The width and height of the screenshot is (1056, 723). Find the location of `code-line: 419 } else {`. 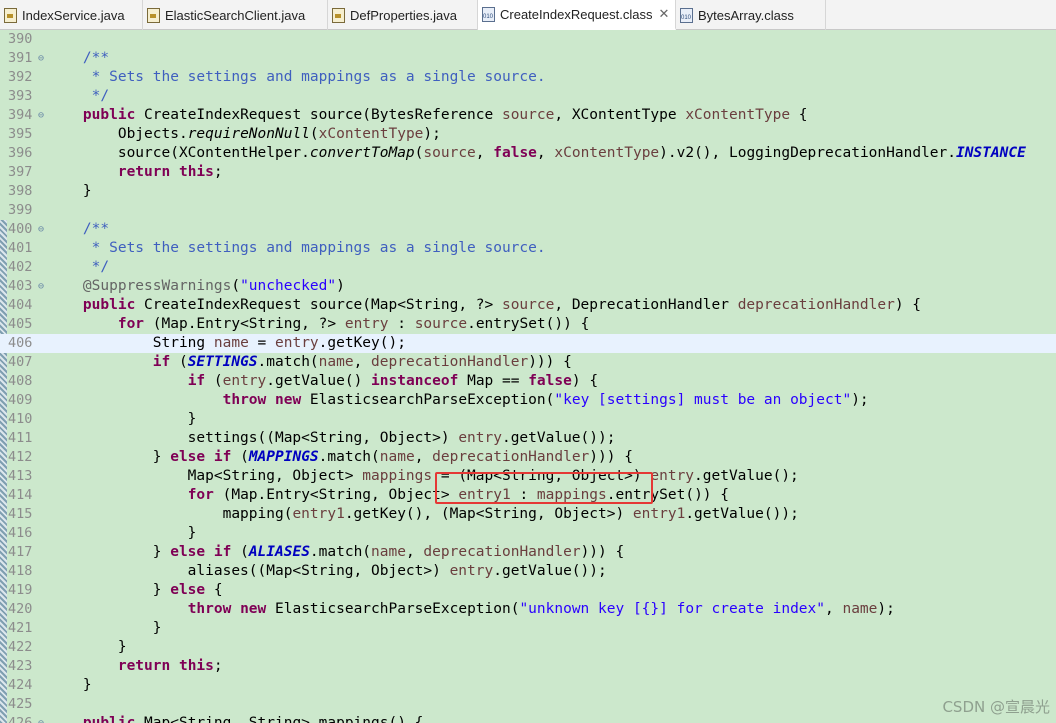

code-line: 419 } else { is located at coordinates (528, 590).